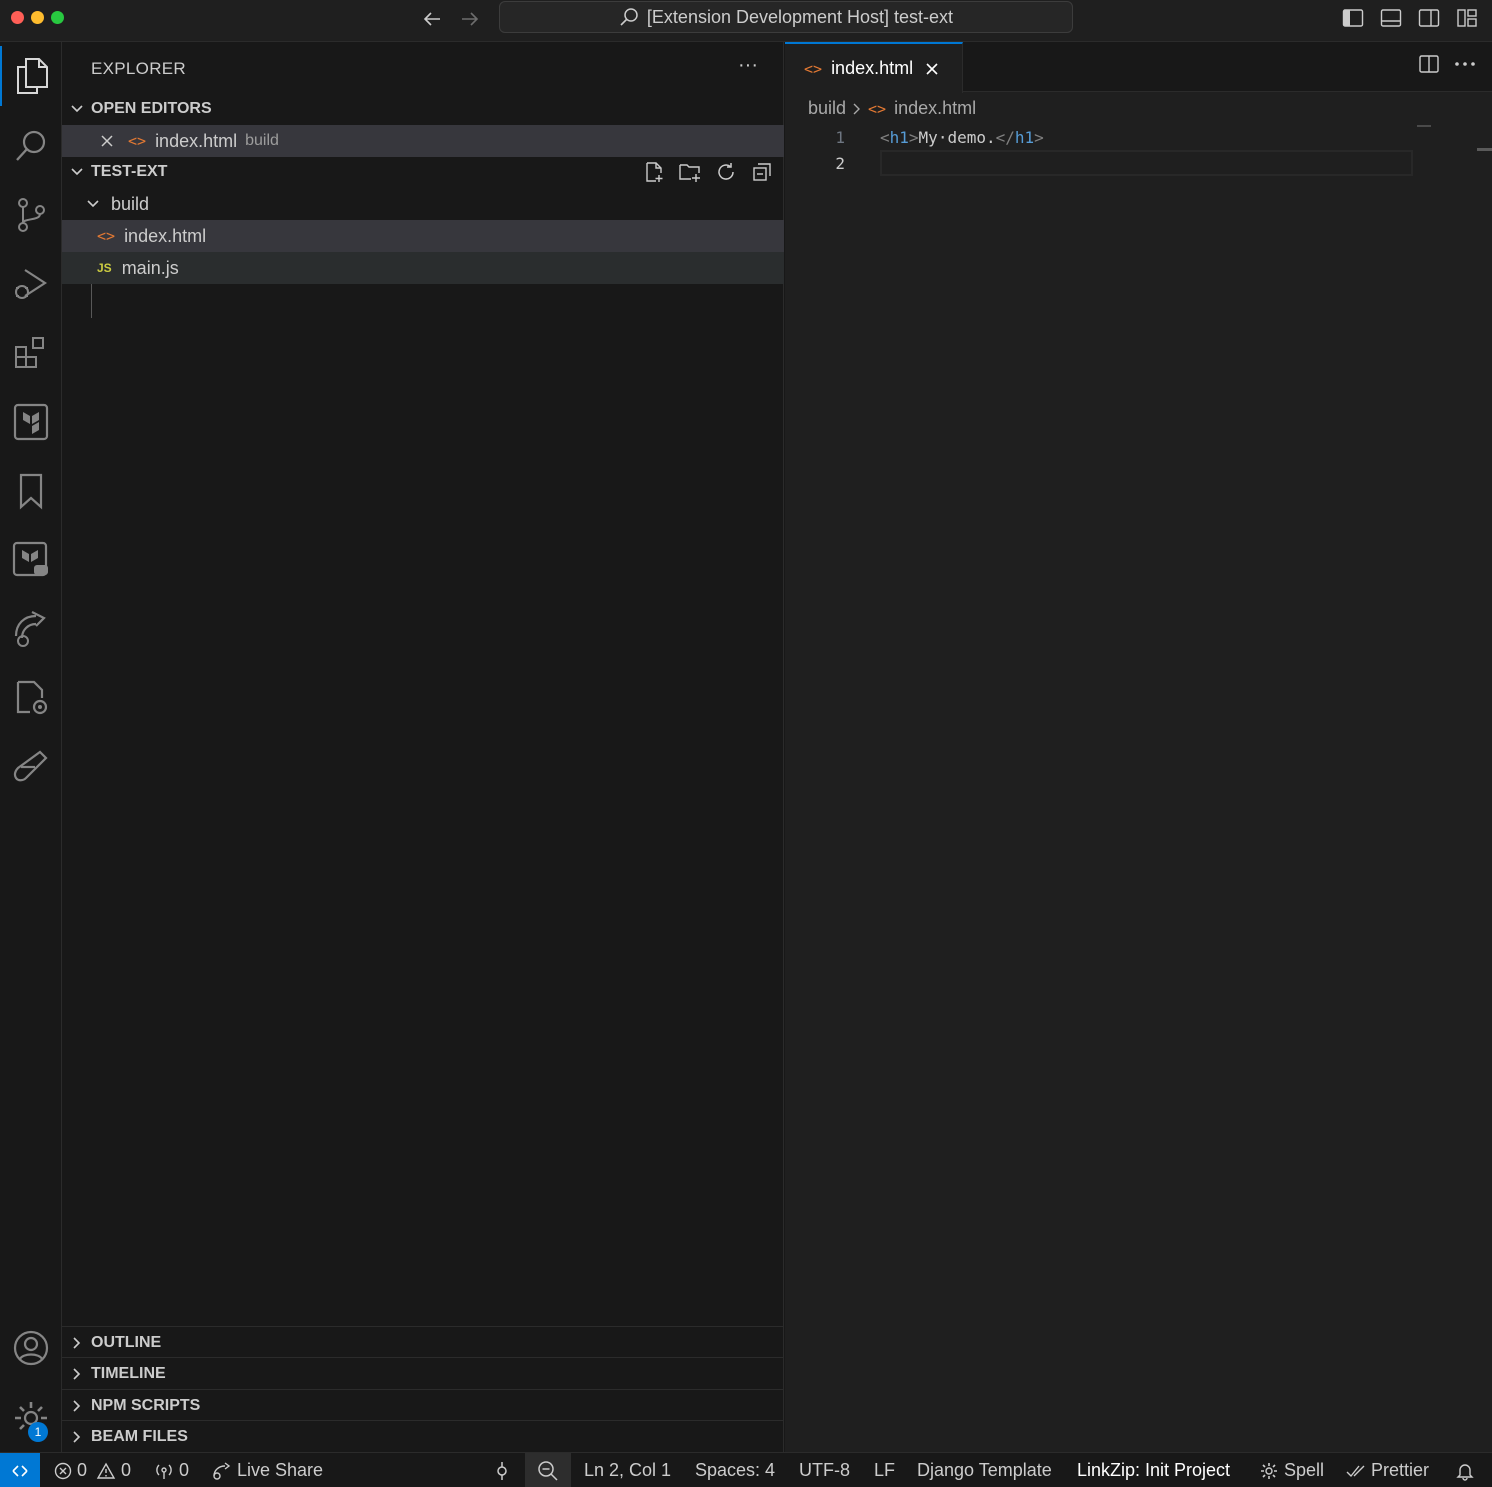  I want to click on go-back-button, so click(432, 19).